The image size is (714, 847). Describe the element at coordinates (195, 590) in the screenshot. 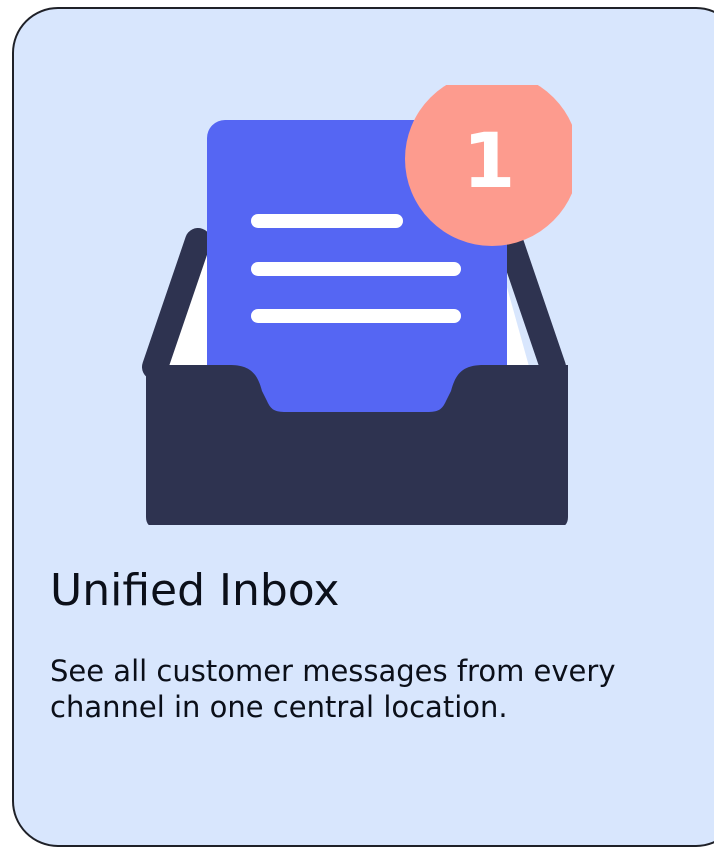

I see `feature-title: Unified Inbox` at that location.